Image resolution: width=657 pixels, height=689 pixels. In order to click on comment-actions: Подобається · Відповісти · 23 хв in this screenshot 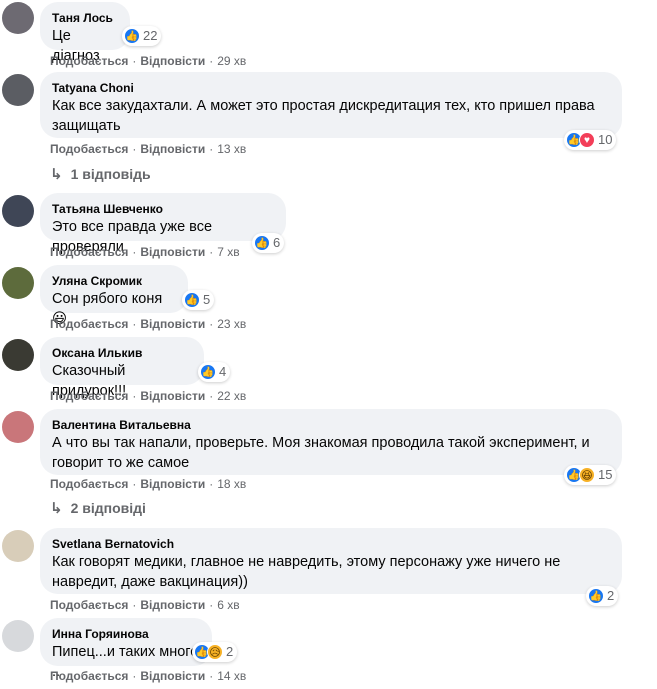, I will do `click(148, 324)`.